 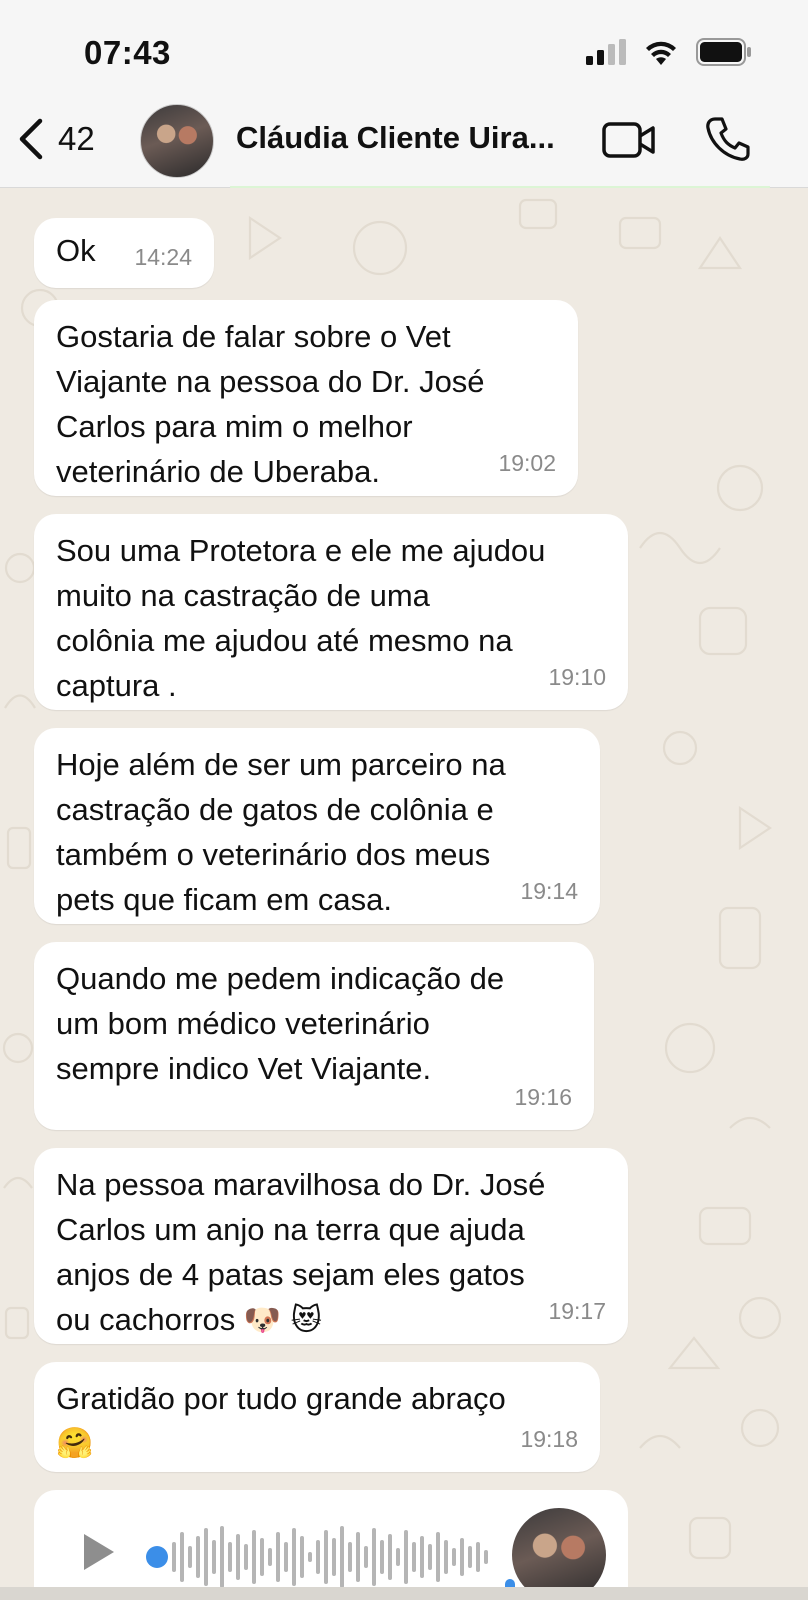 What do you see at coordinates (99, 1552) in the screenshot?
I see `play-icon` at bounding box center [99, 1552].